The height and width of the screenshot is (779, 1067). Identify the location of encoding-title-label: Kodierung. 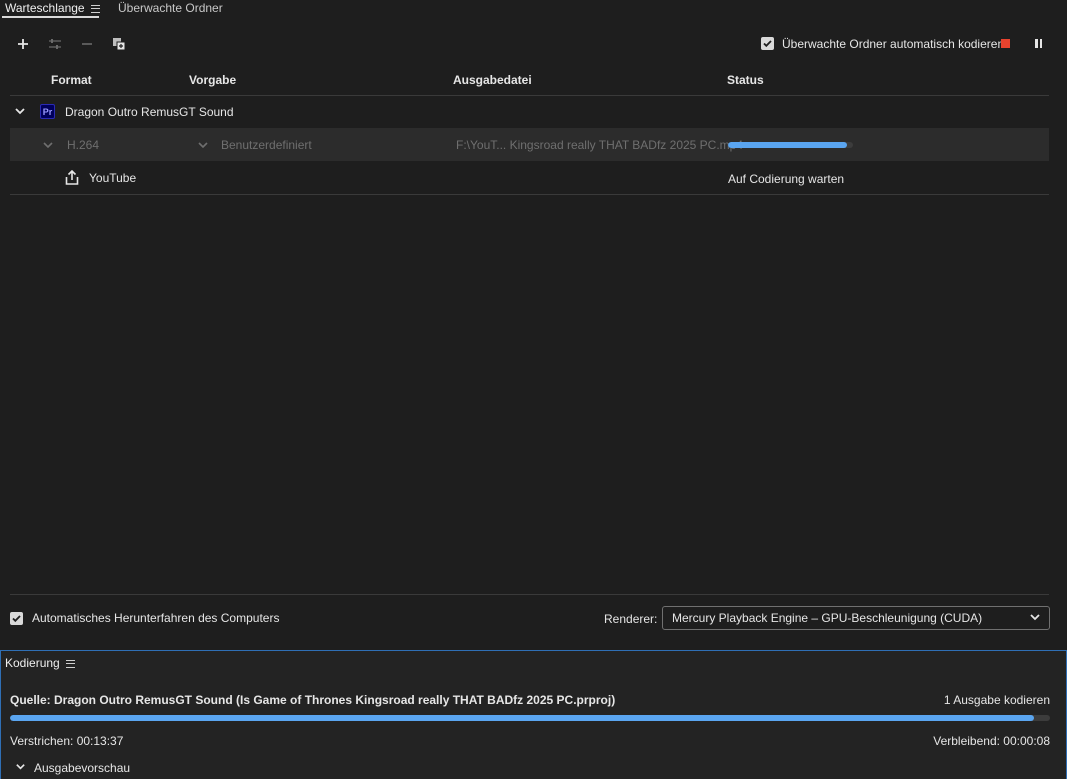
(32, 663).